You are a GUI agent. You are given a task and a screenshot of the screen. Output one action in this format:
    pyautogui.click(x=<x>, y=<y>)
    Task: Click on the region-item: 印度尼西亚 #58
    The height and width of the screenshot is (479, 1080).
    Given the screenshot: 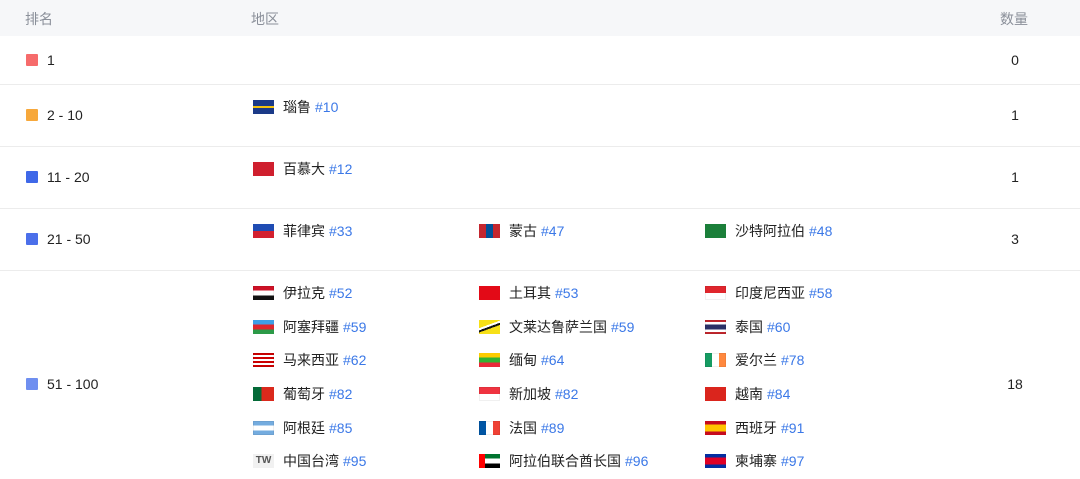 What is the action you would take?
    pyautogui.click(x=768, y=293)
    